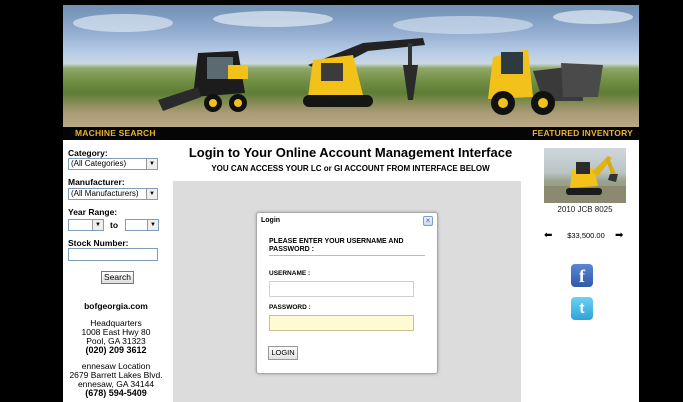 This screenshot has height=402, width=683. What do you see at coordinates (290, 273) in the screenshot?
I see `username-label: USERNAME :` at bounding box center [290, 273].